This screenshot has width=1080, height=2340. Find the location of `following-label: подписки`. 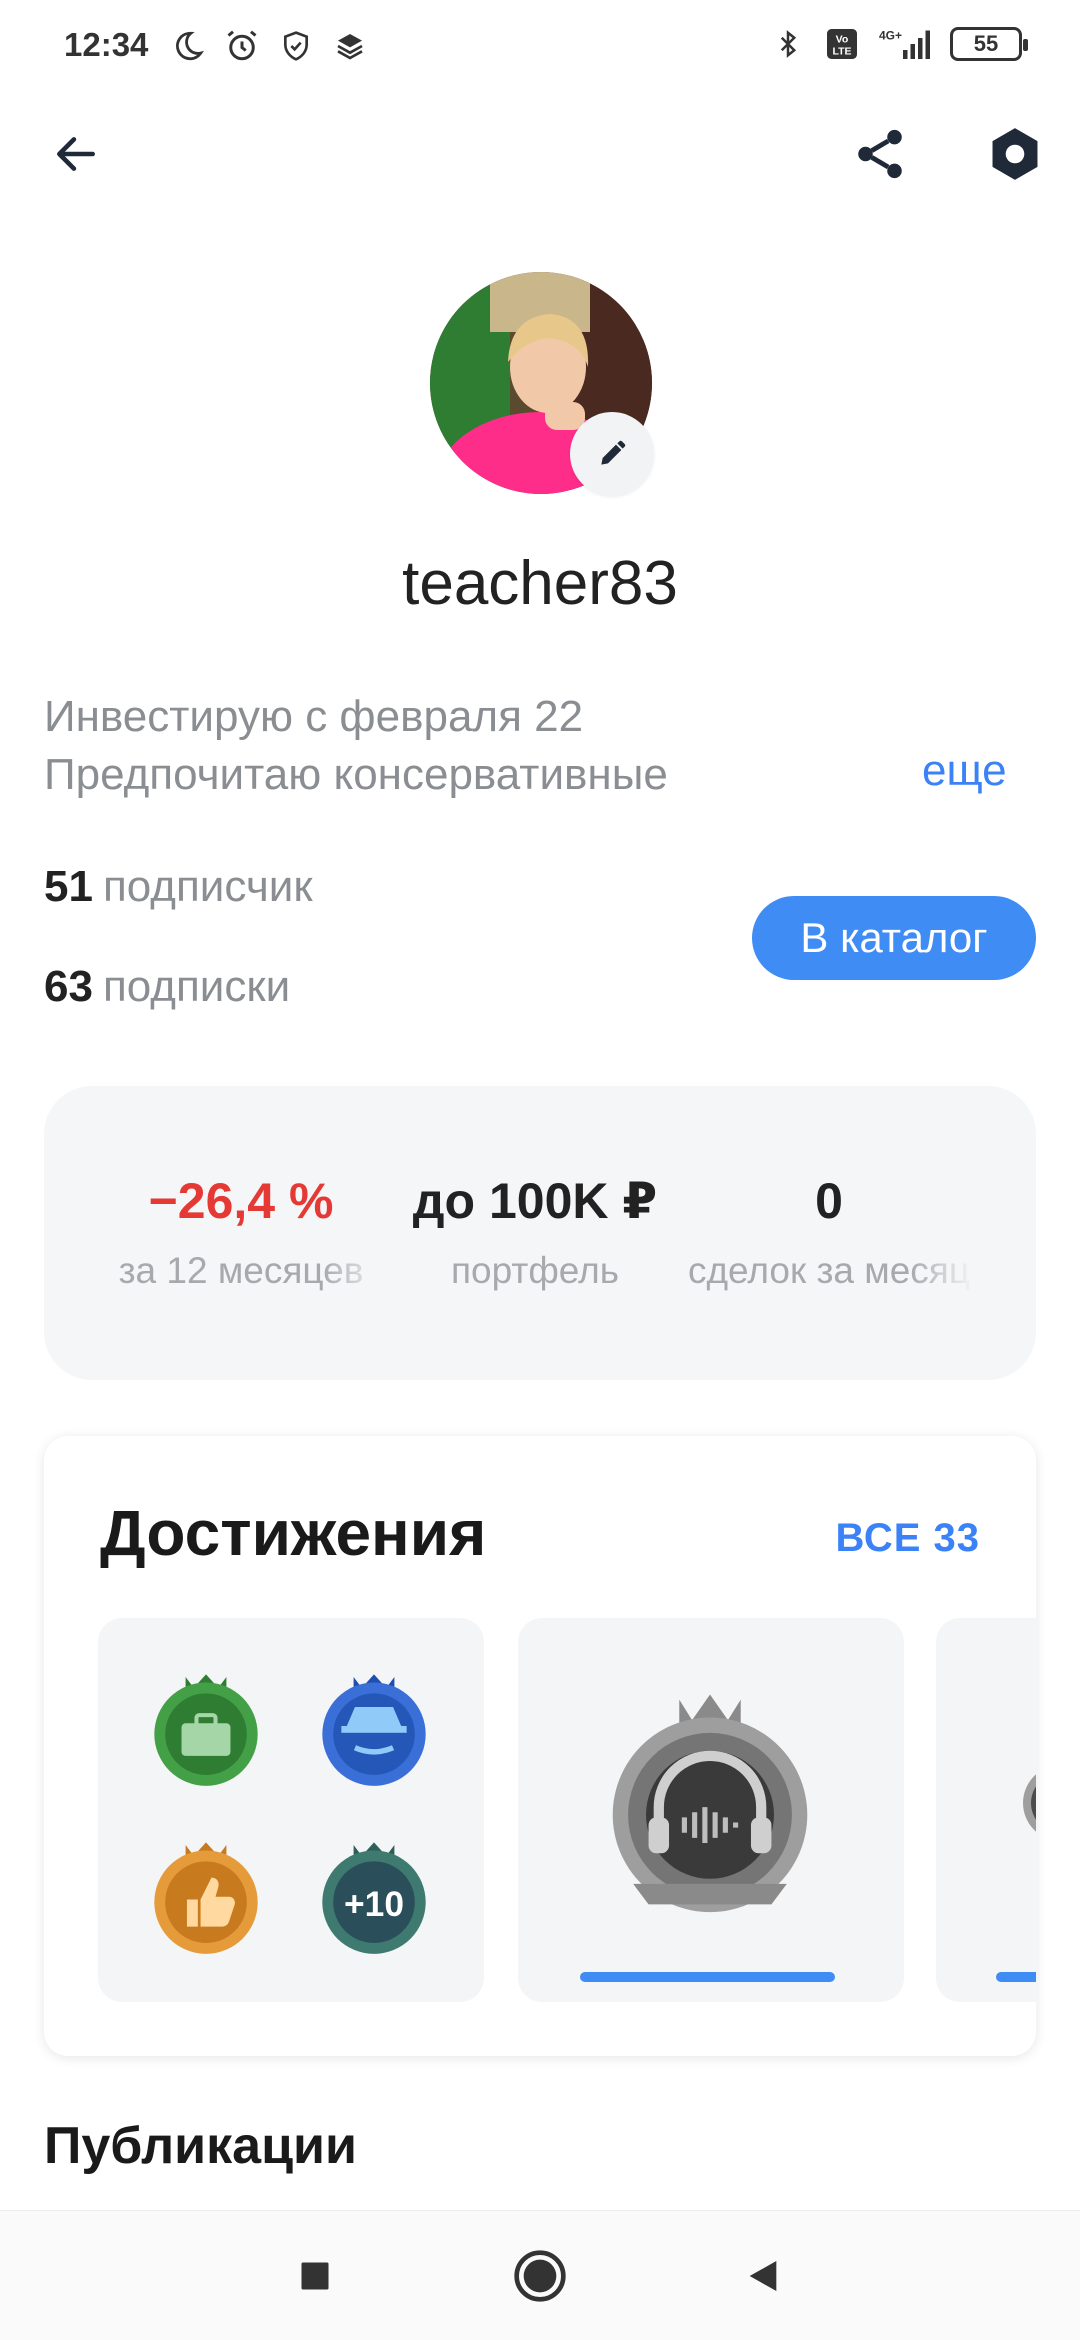

following-label: подписки is located at coordinates (196, 986).